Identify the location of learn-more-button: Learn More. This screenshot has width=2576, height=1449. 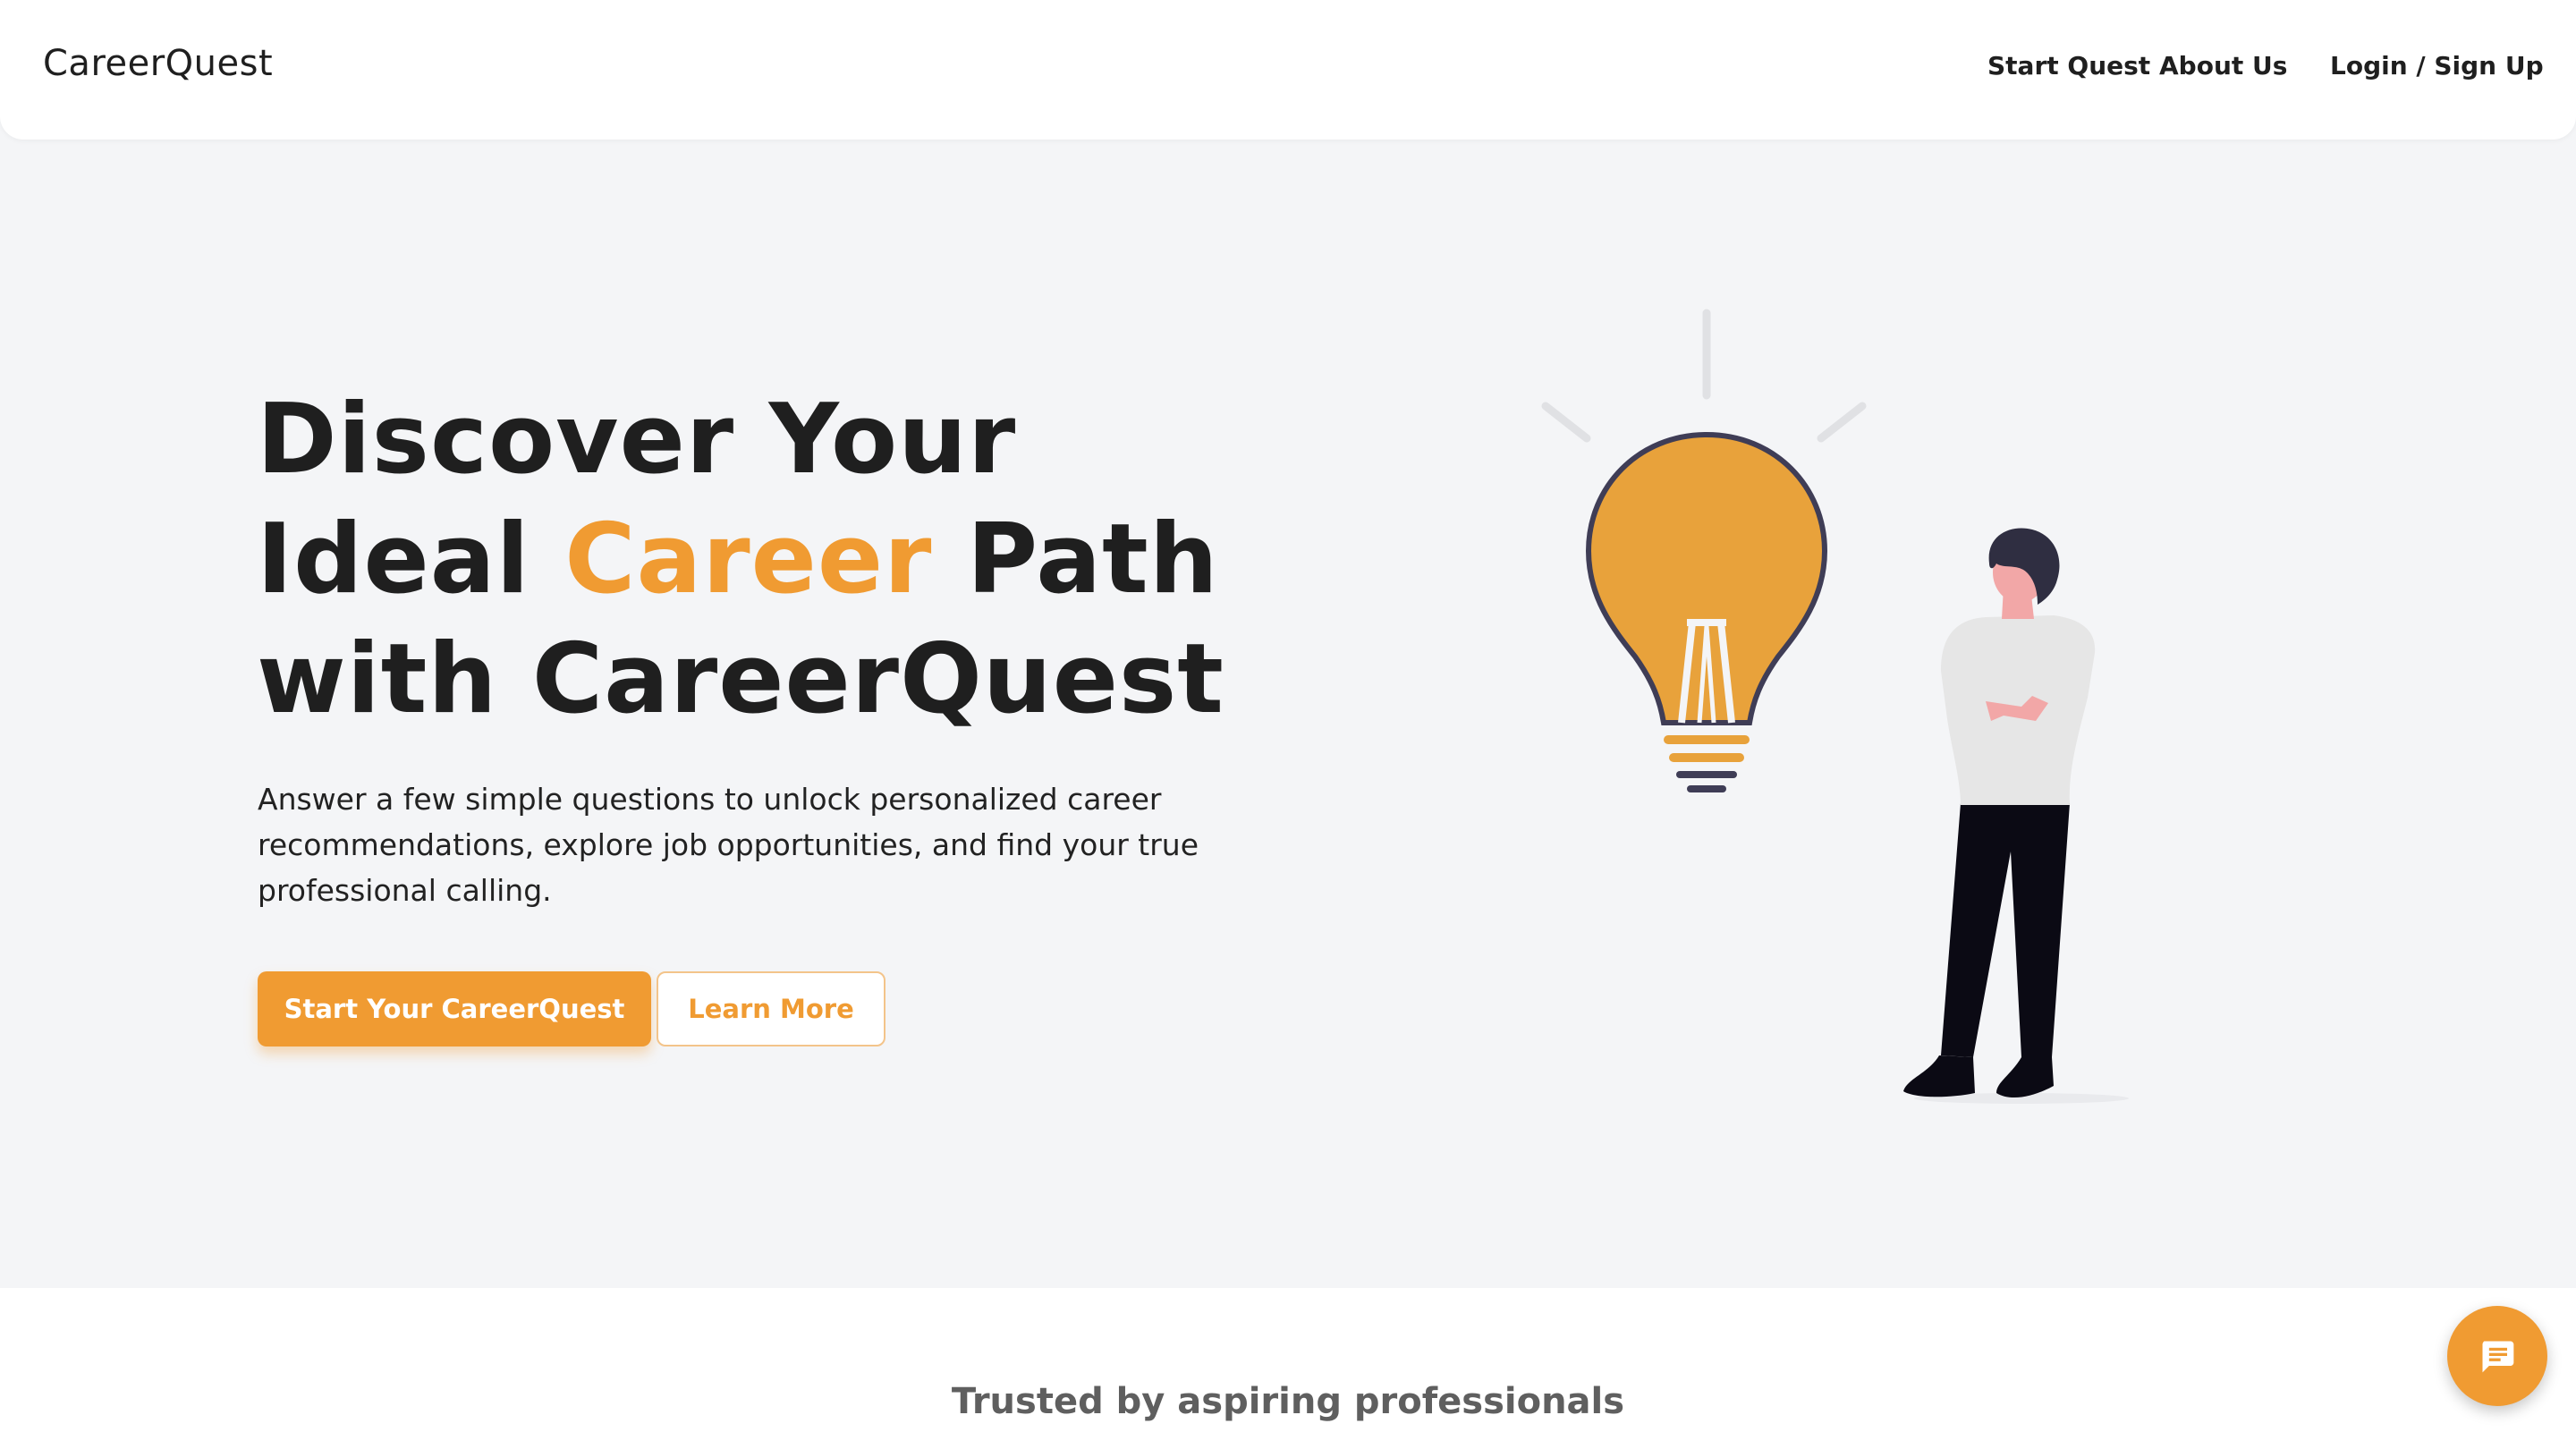
(771, 1008).